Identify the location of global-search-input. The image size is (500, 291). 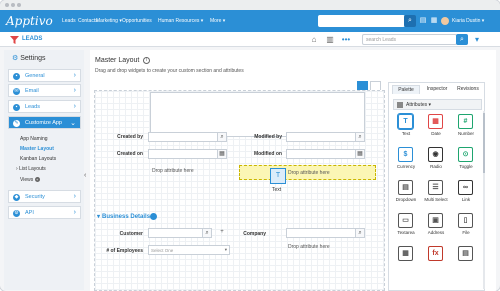
(361, 21).